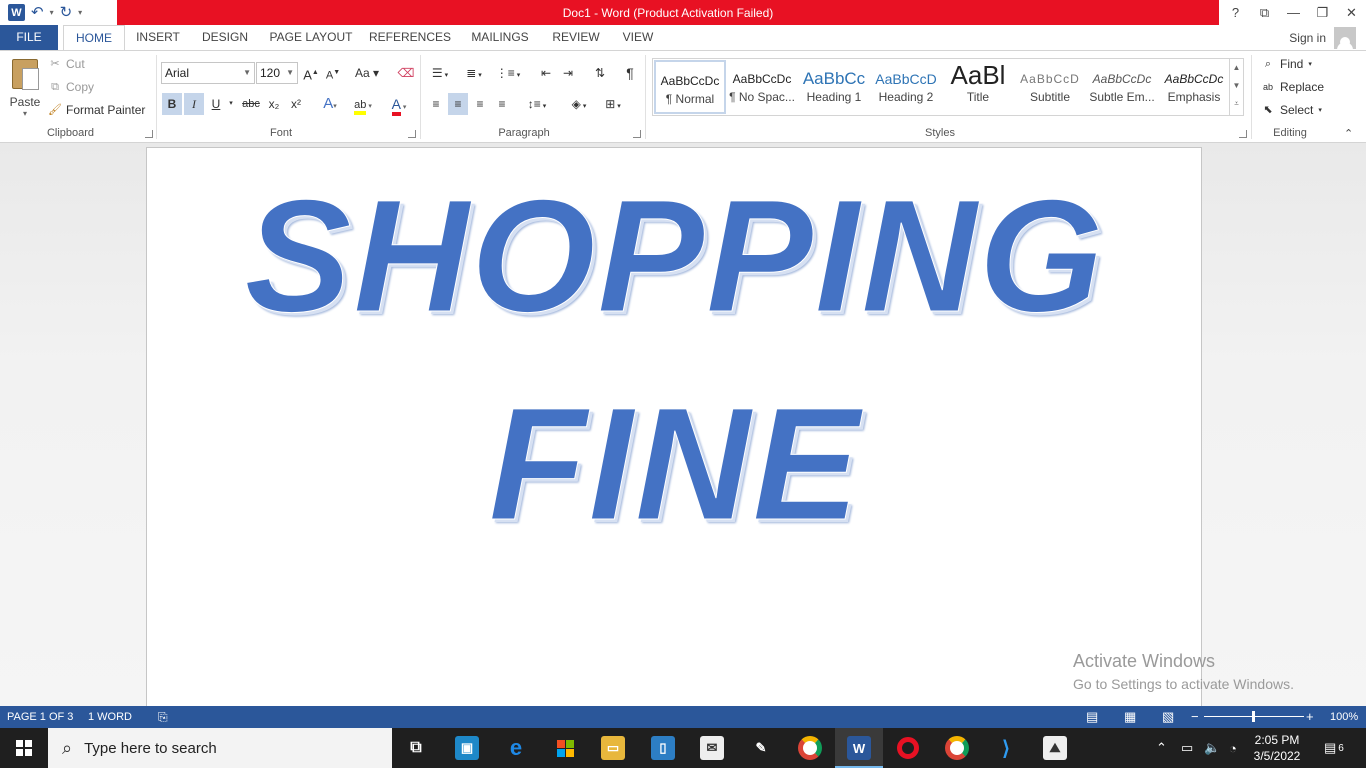  What do you see at coordinates (363, 104) in the screenshot?
I see `highlight-color-icon: ab ▾` at bounding box center [363, 104].